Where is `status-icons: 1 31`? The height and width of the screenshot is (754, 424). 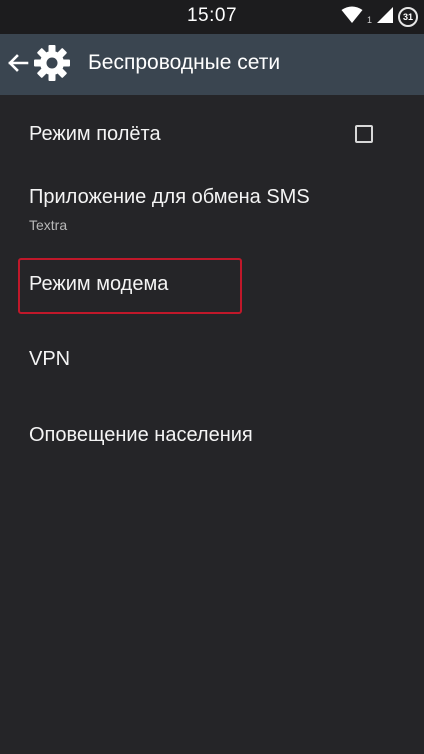
status-icons: 1 31 is located at coordinates (379, 17).